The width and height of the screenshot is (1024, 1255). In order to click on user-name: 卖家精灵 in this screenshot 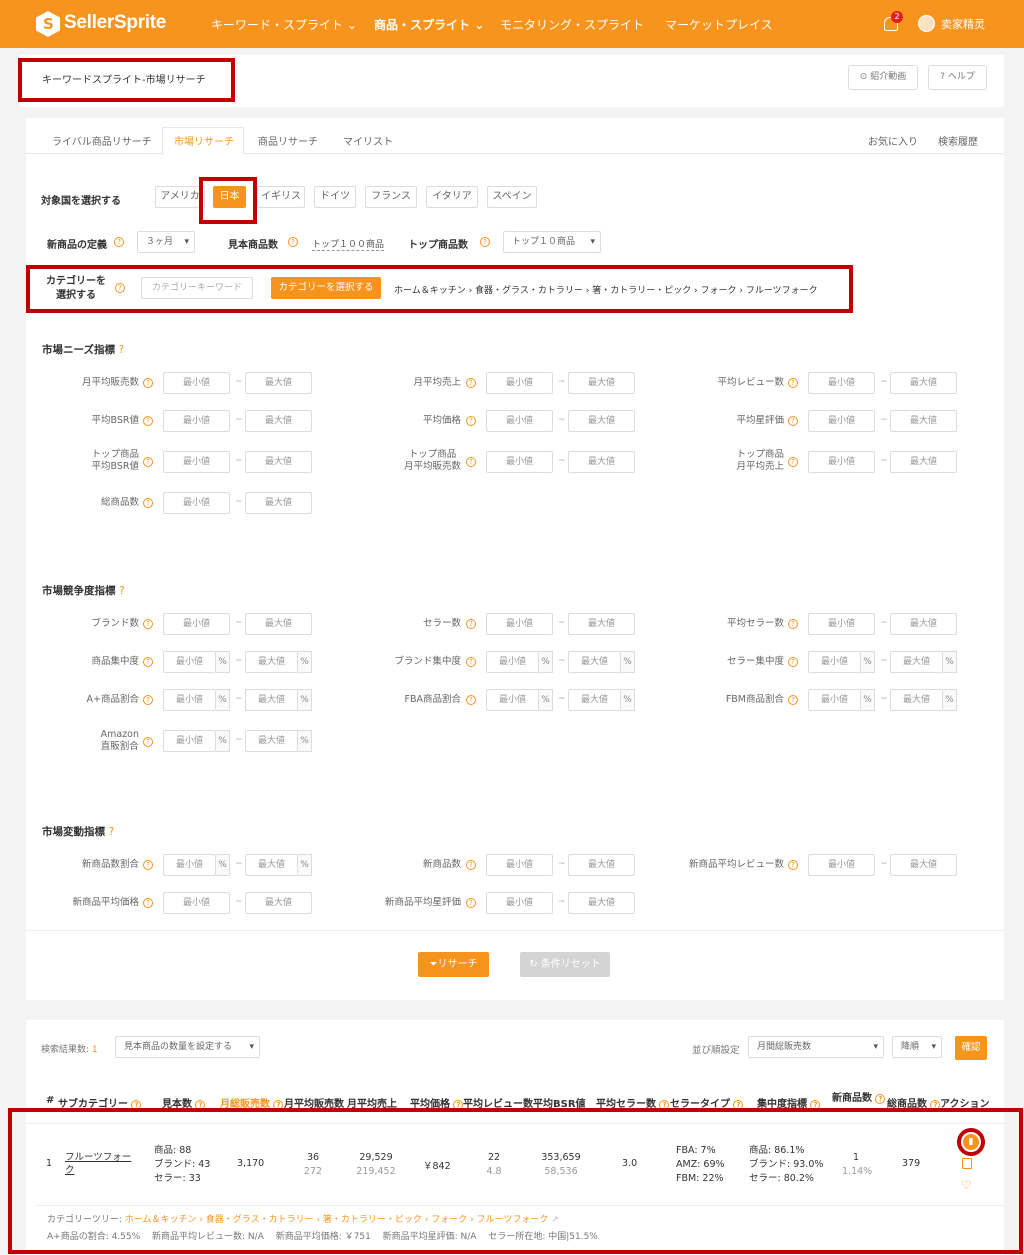, I will do `click(963, 24)`.